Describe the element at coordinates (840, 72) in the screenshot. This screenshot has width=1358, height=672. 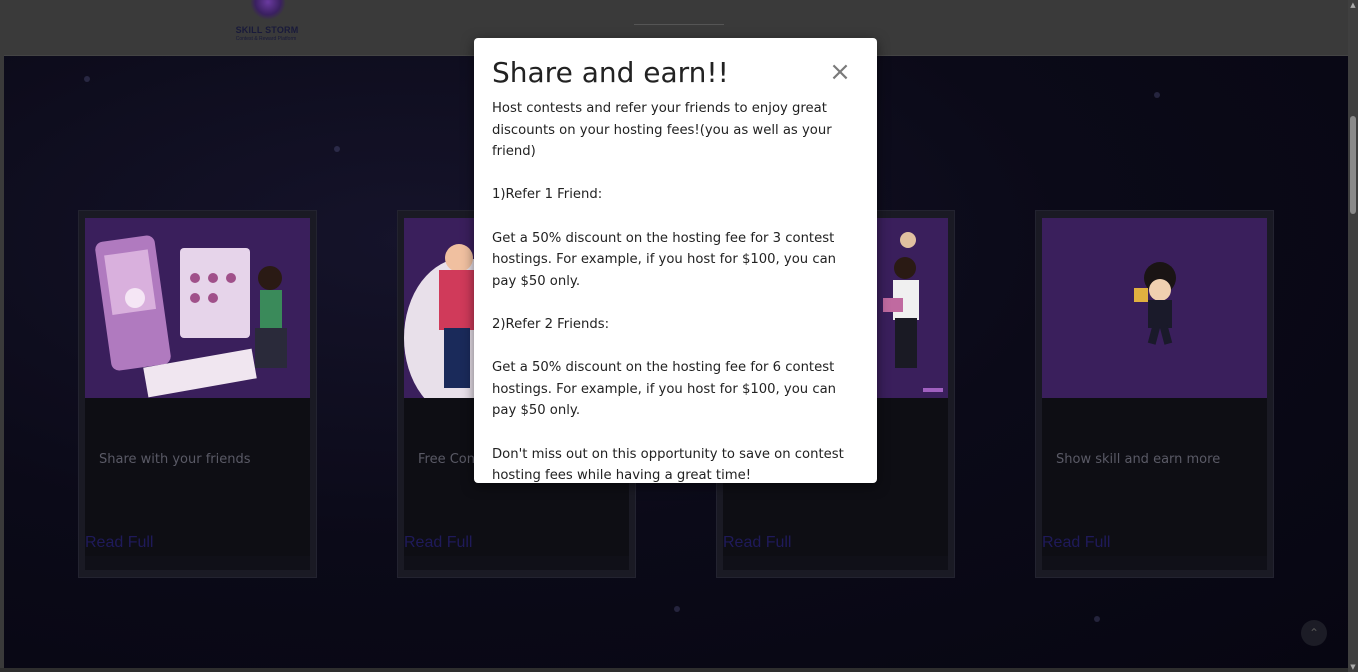
I see `close-icon: ×` at that location.